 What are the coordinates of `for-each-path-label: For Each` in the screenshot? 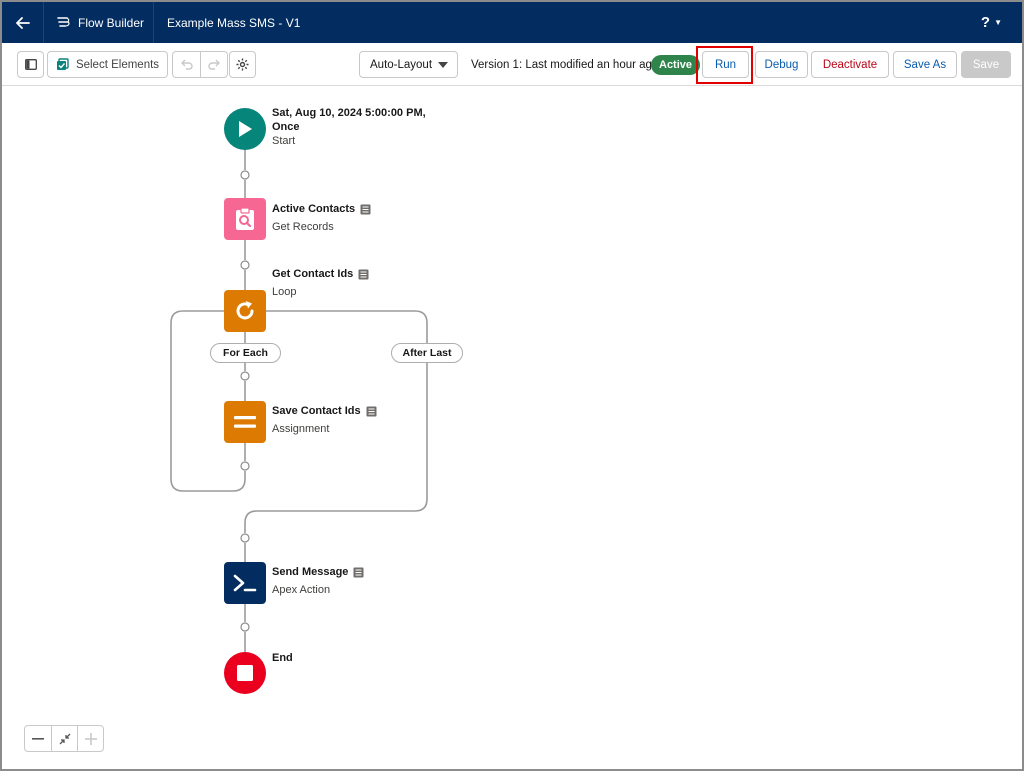 It's located at (245, 353).